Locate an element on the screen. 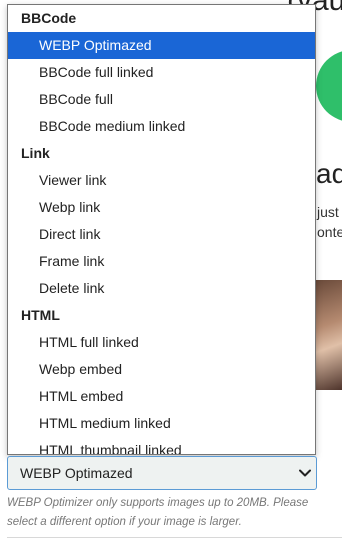  group-label-html: HTML is located at coordinates (40, 315).